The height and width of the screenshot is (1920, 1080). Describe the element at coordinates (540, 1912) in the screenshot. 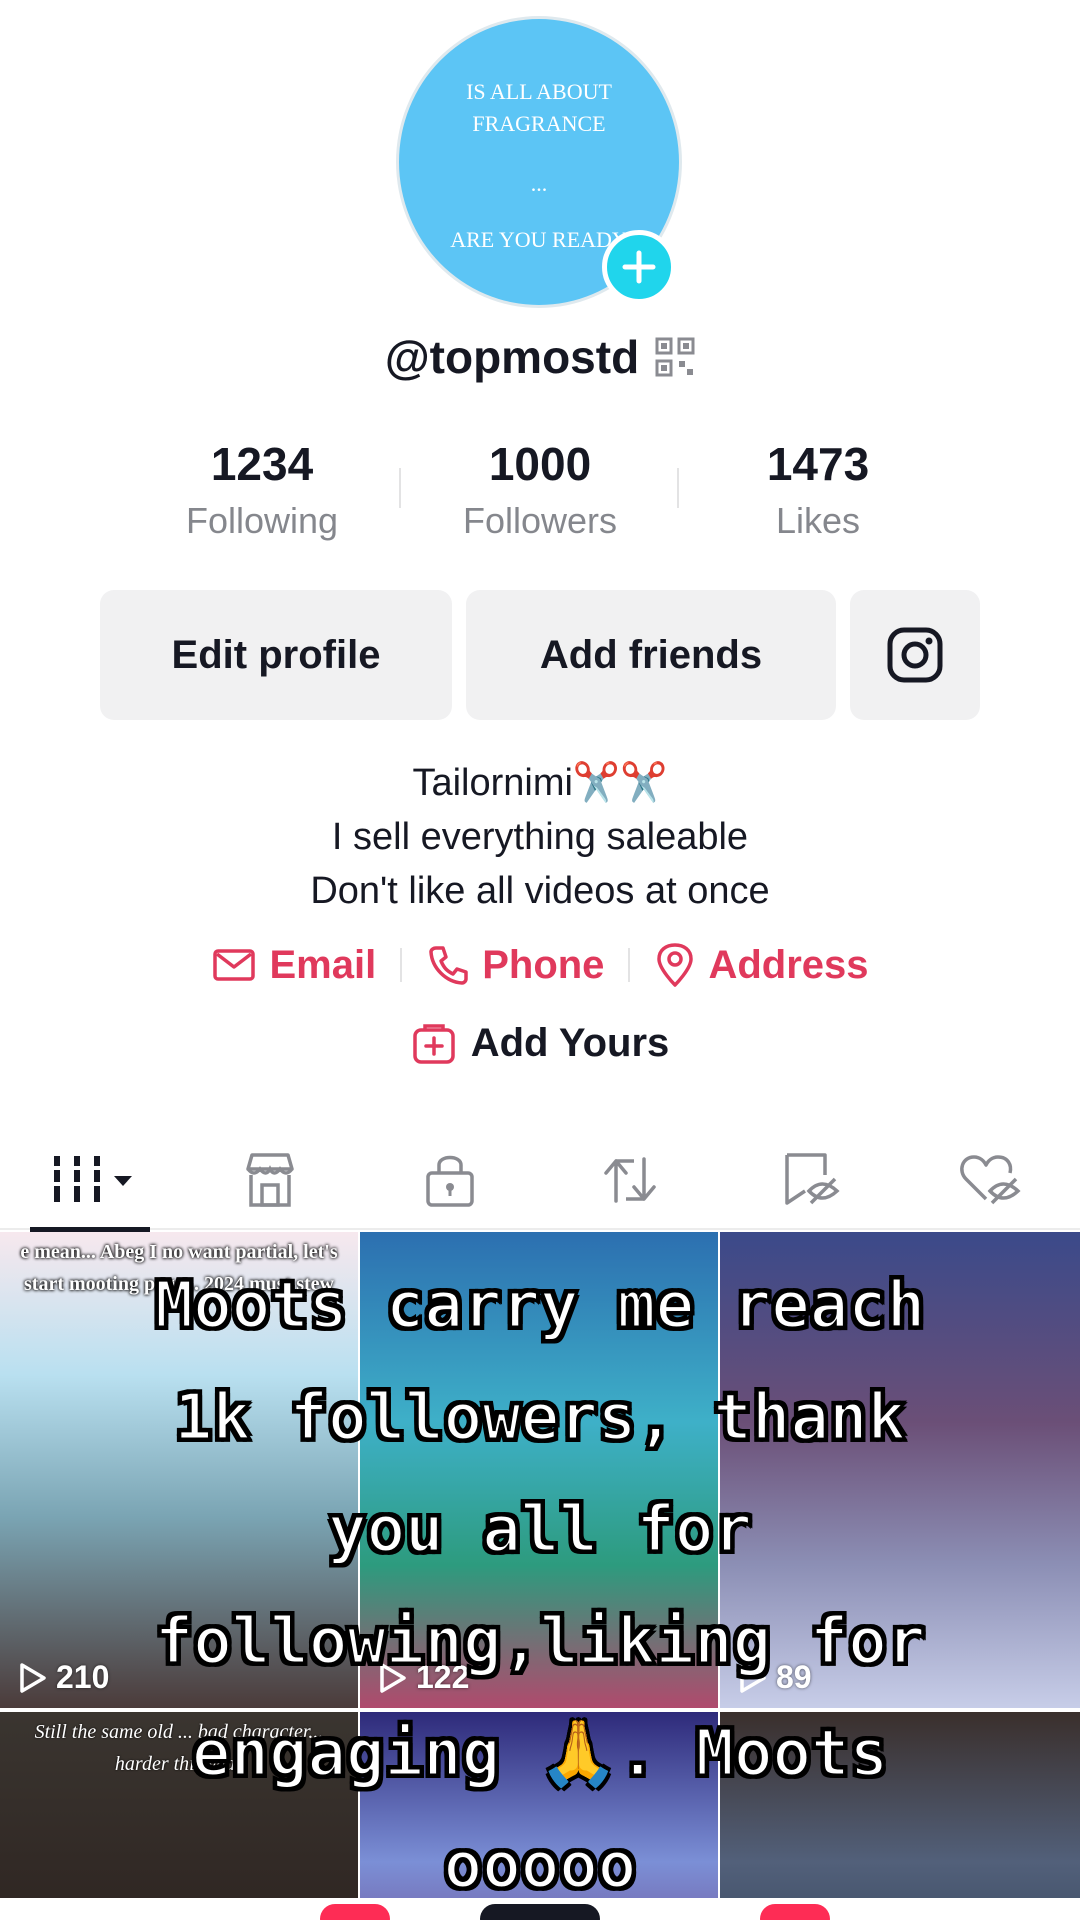

I see `nav-create-button` at that location.